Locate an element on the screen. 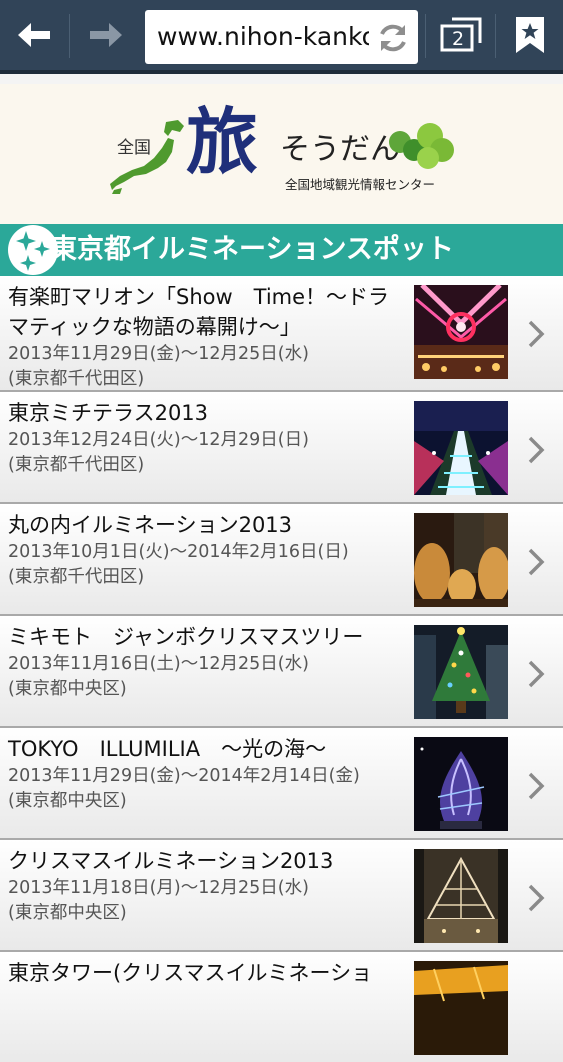  clover-icon is located at coordinates (421, 146).